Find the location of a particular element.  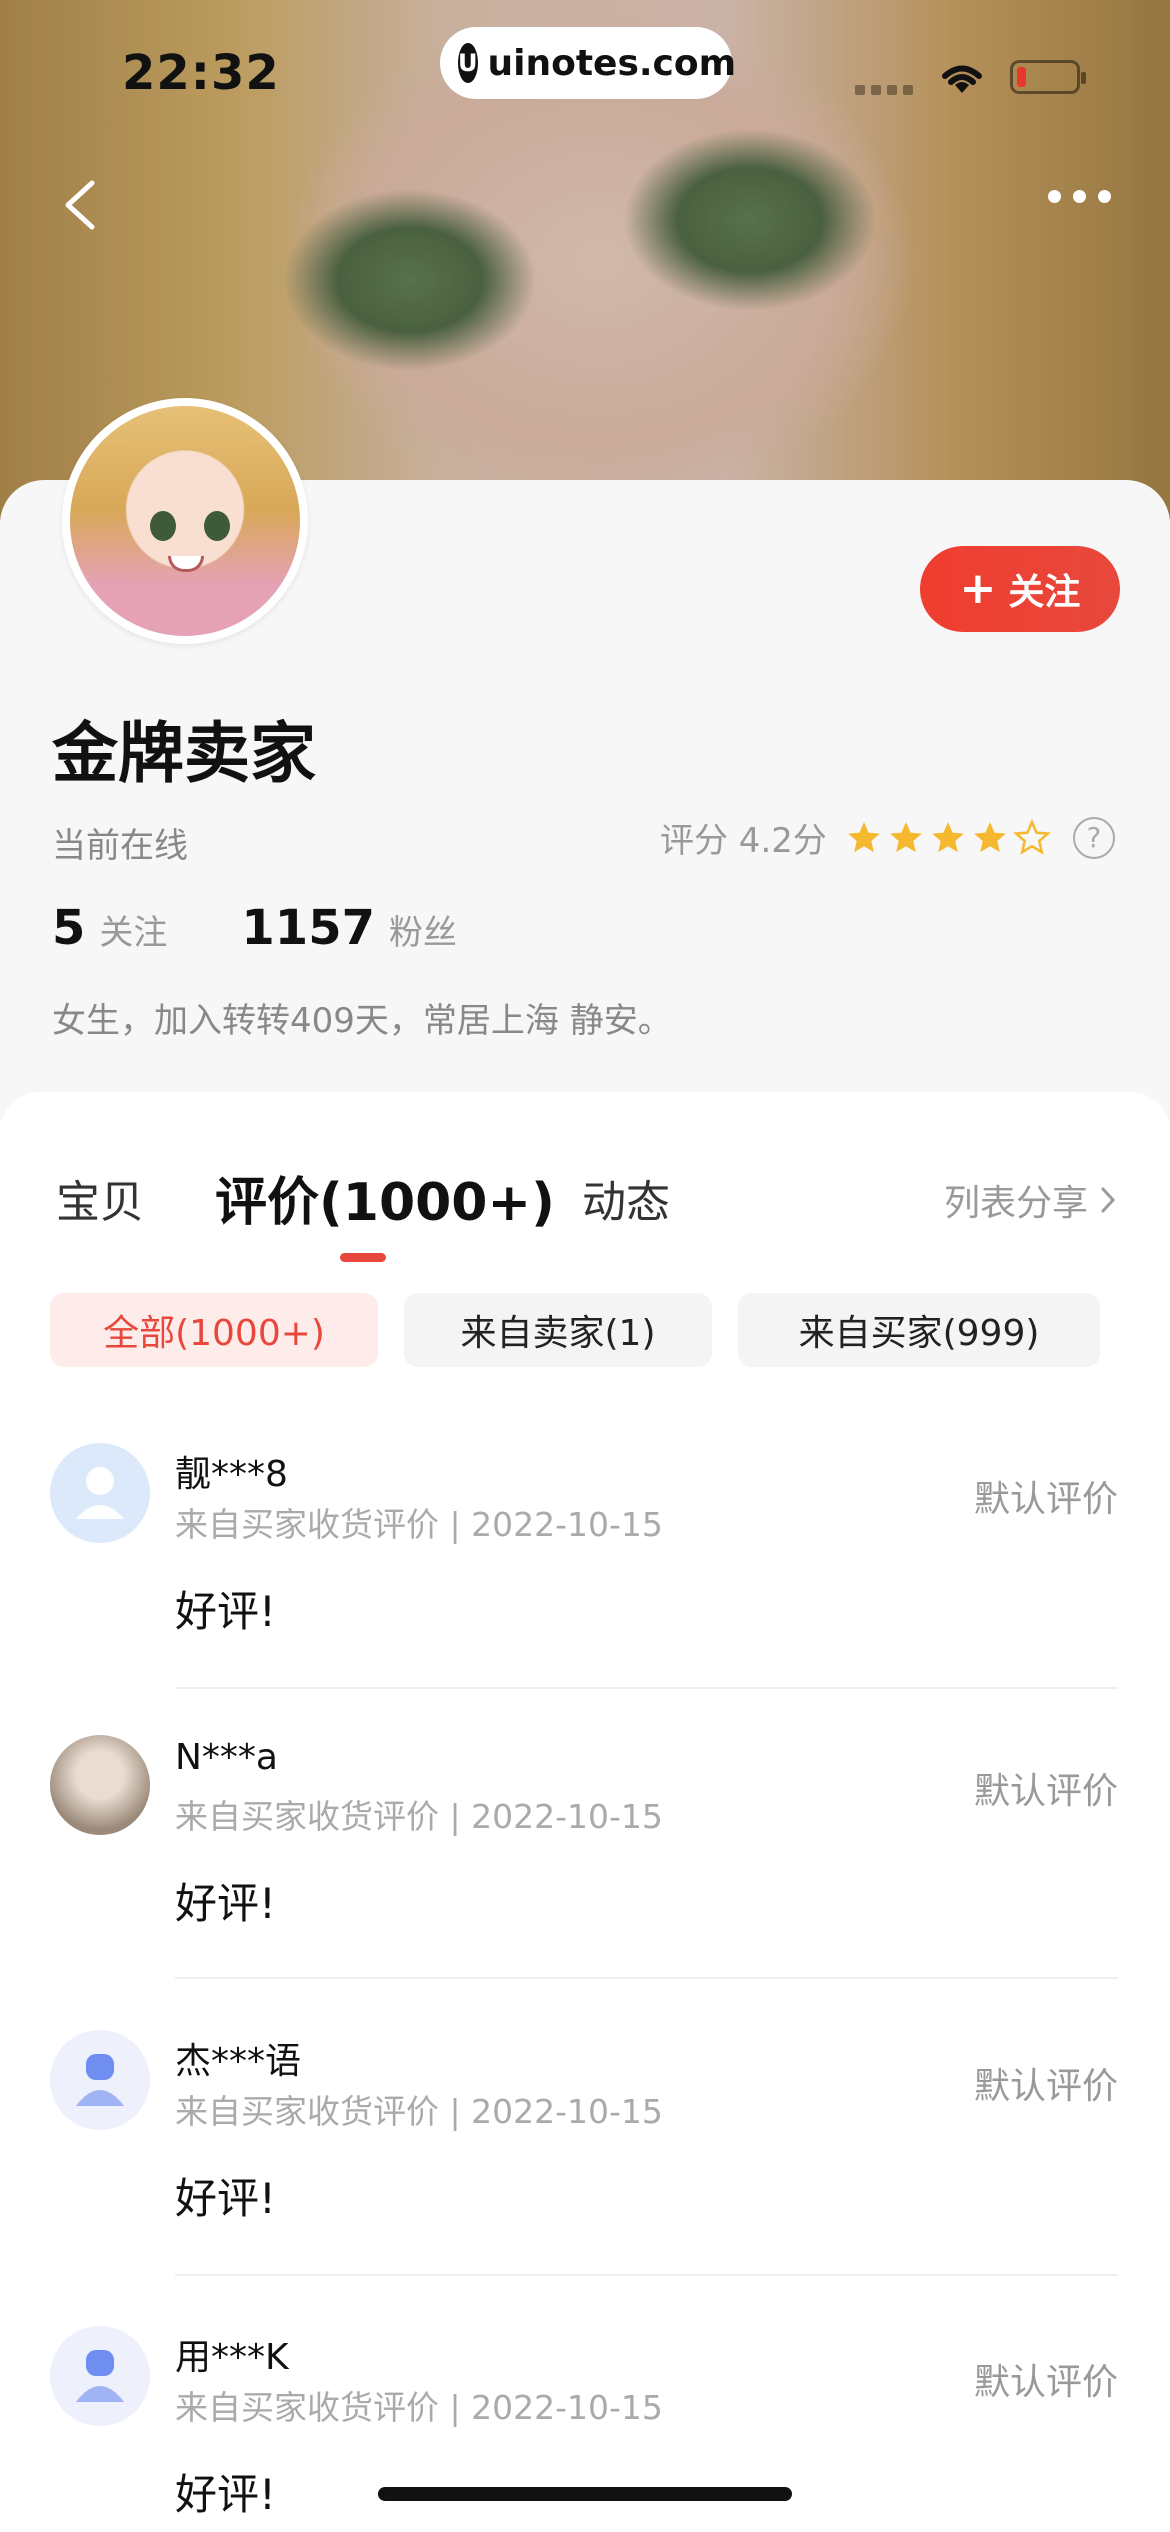

active-tab-indicator is located at coordinates (363, 1257).